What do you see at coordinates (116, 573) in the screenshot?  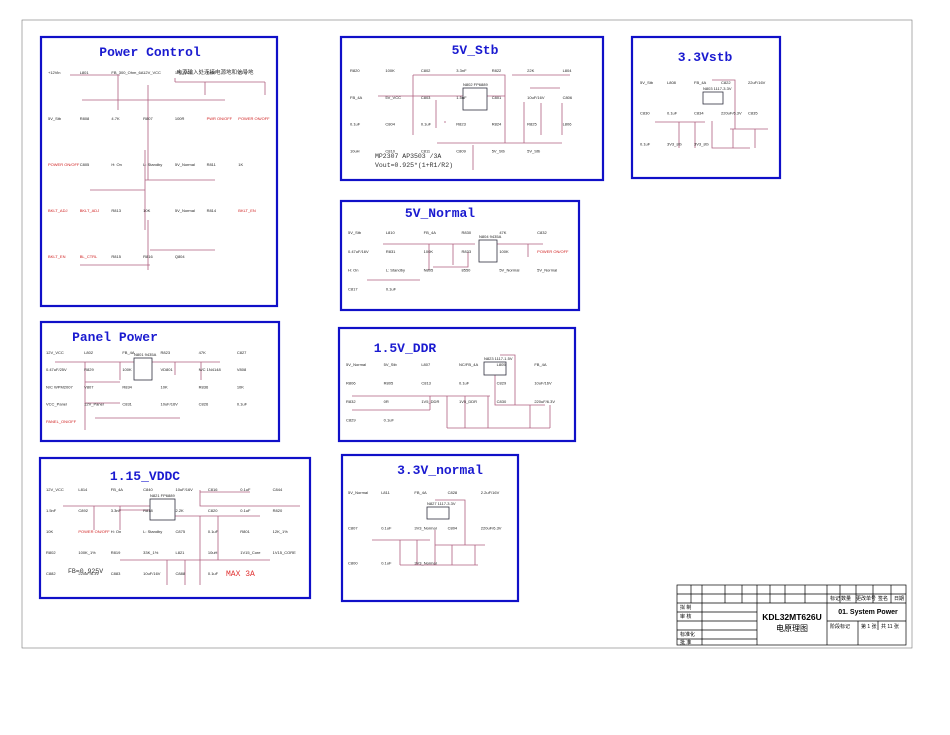 I see `component-label: C883` at bounding box center [116, 573].